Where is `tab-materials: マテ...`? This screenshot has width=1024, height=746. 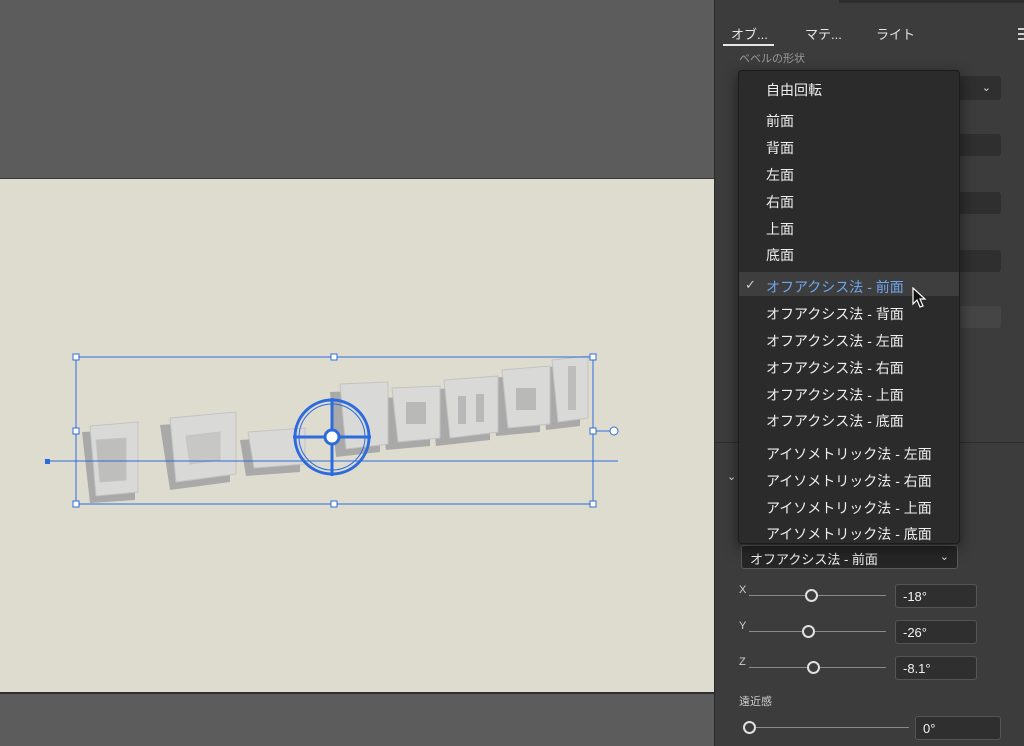
tab-materials: マテ... is located at coordinates (823, 33).